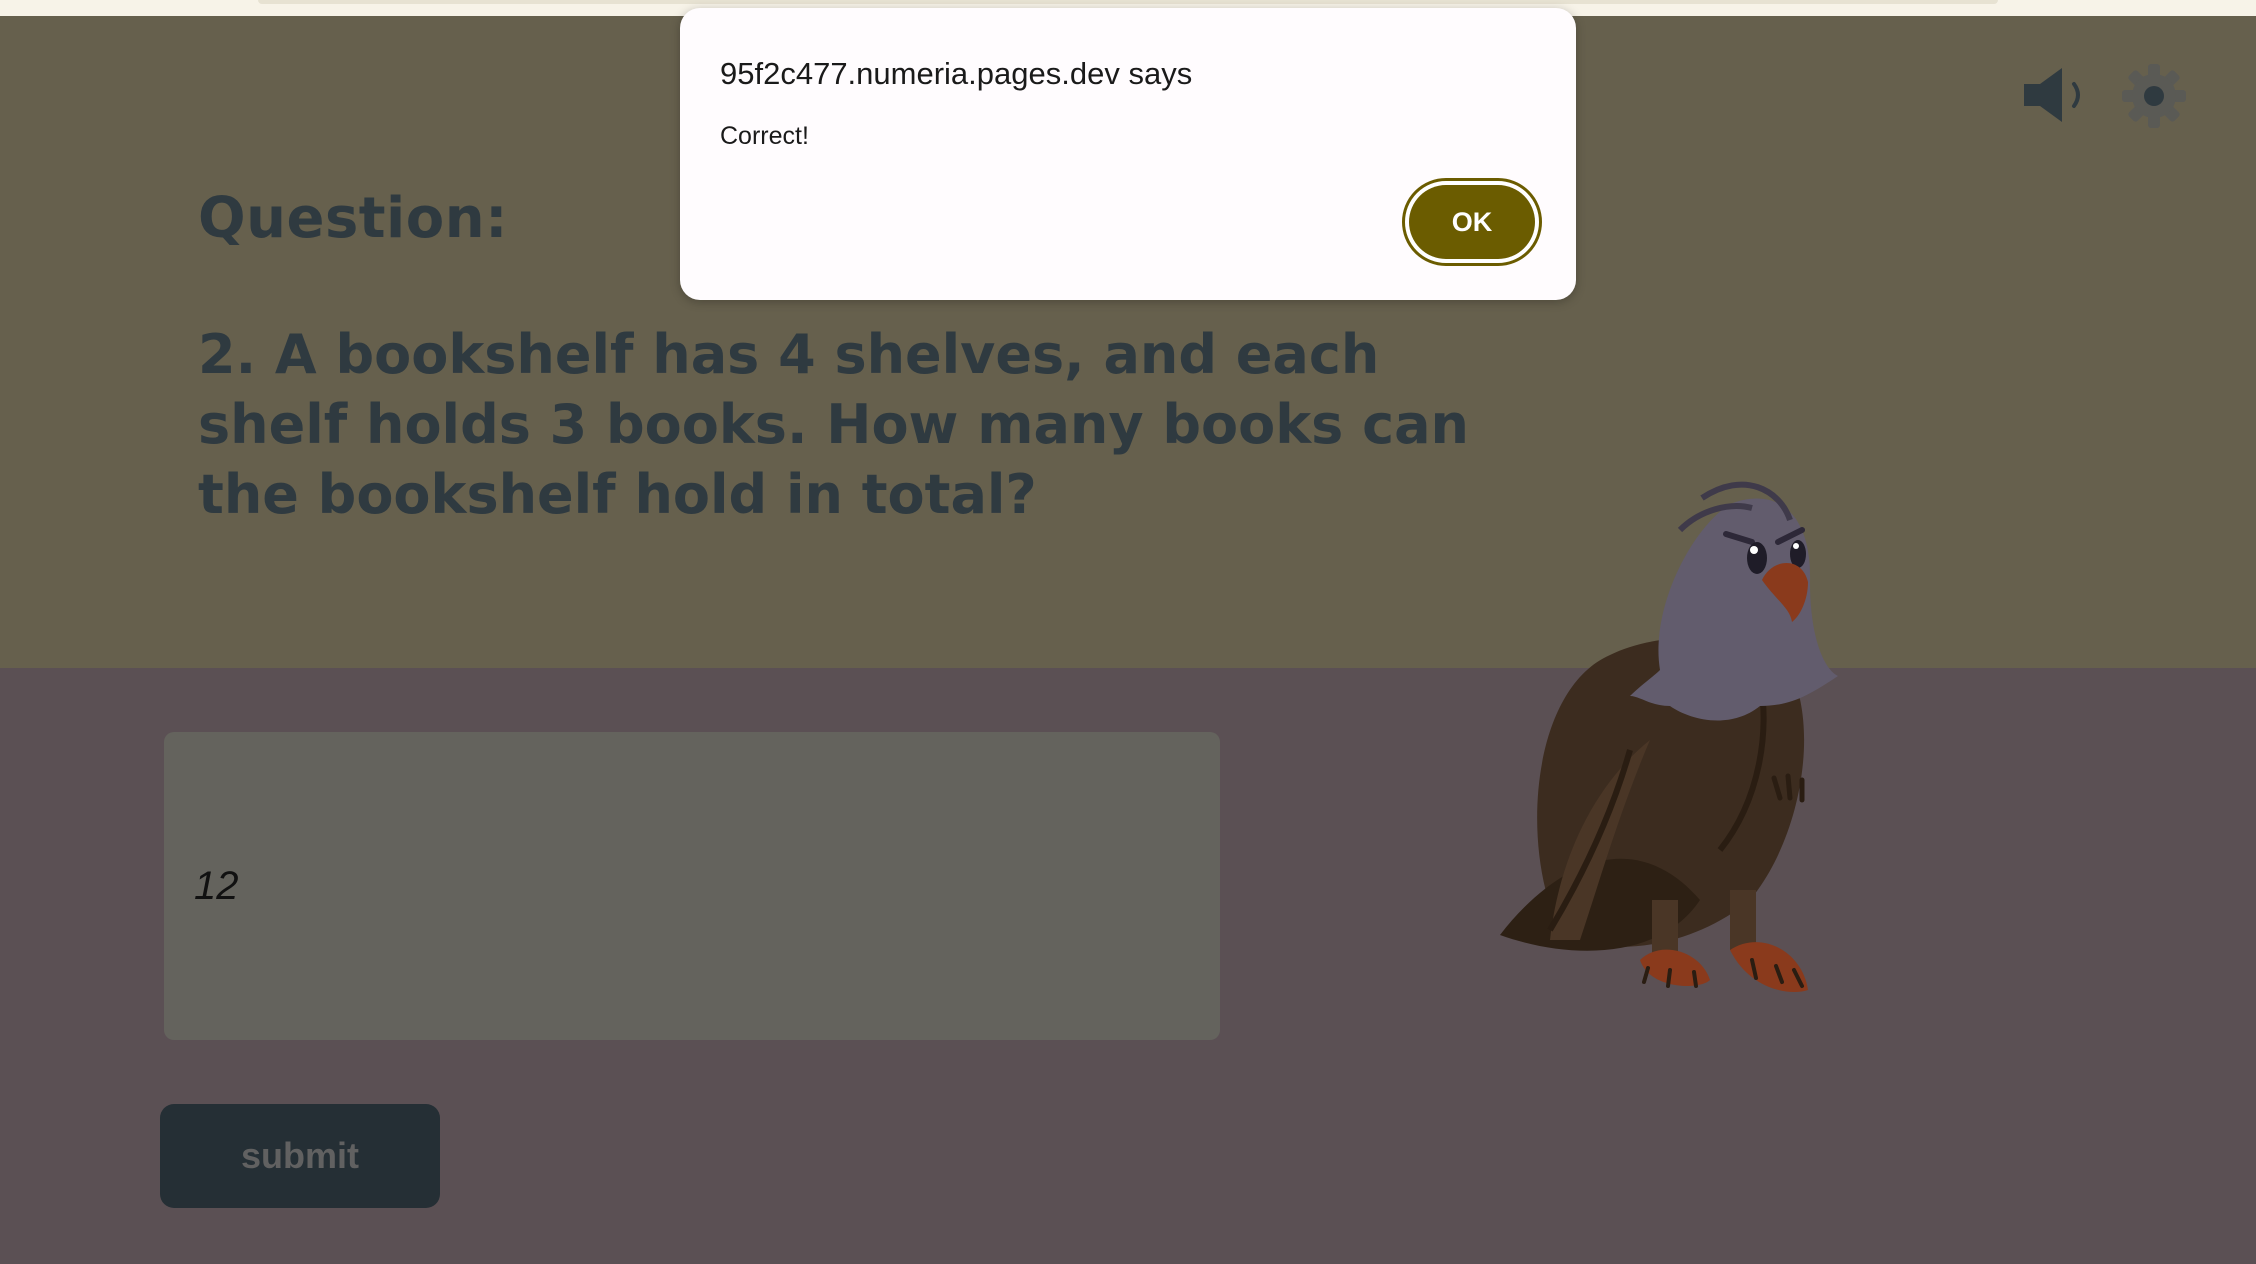 Image resolution: width=2256 pixels, height=1264 pixels. I want to click on gear-icon, so click(2154, 96).